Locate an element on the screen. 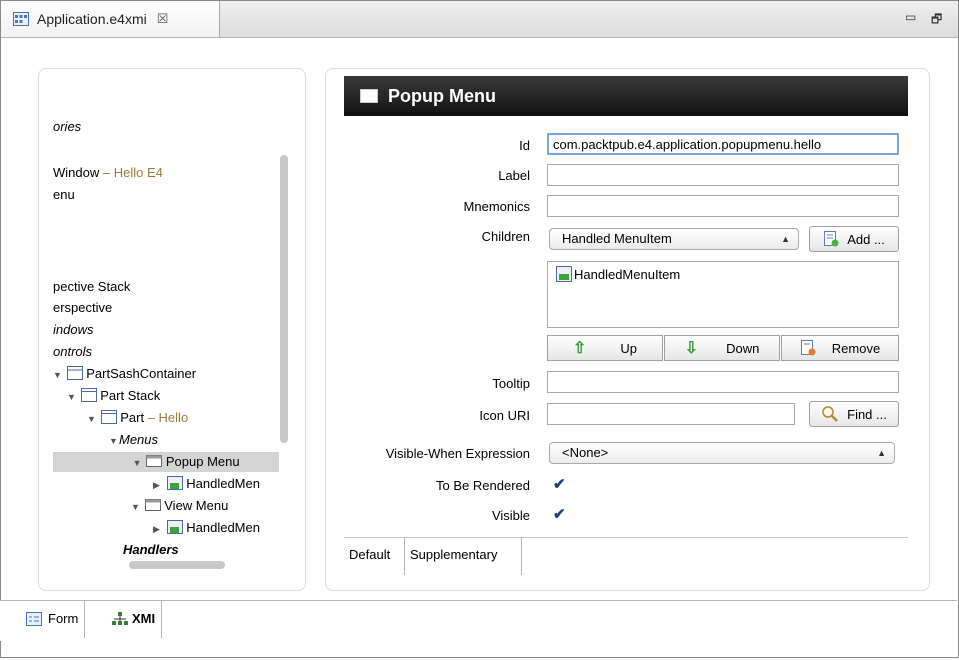 This screenshot has height=660, width=959. editor-tab-title: Application.e4xmi is located at coordinates (92, 19).